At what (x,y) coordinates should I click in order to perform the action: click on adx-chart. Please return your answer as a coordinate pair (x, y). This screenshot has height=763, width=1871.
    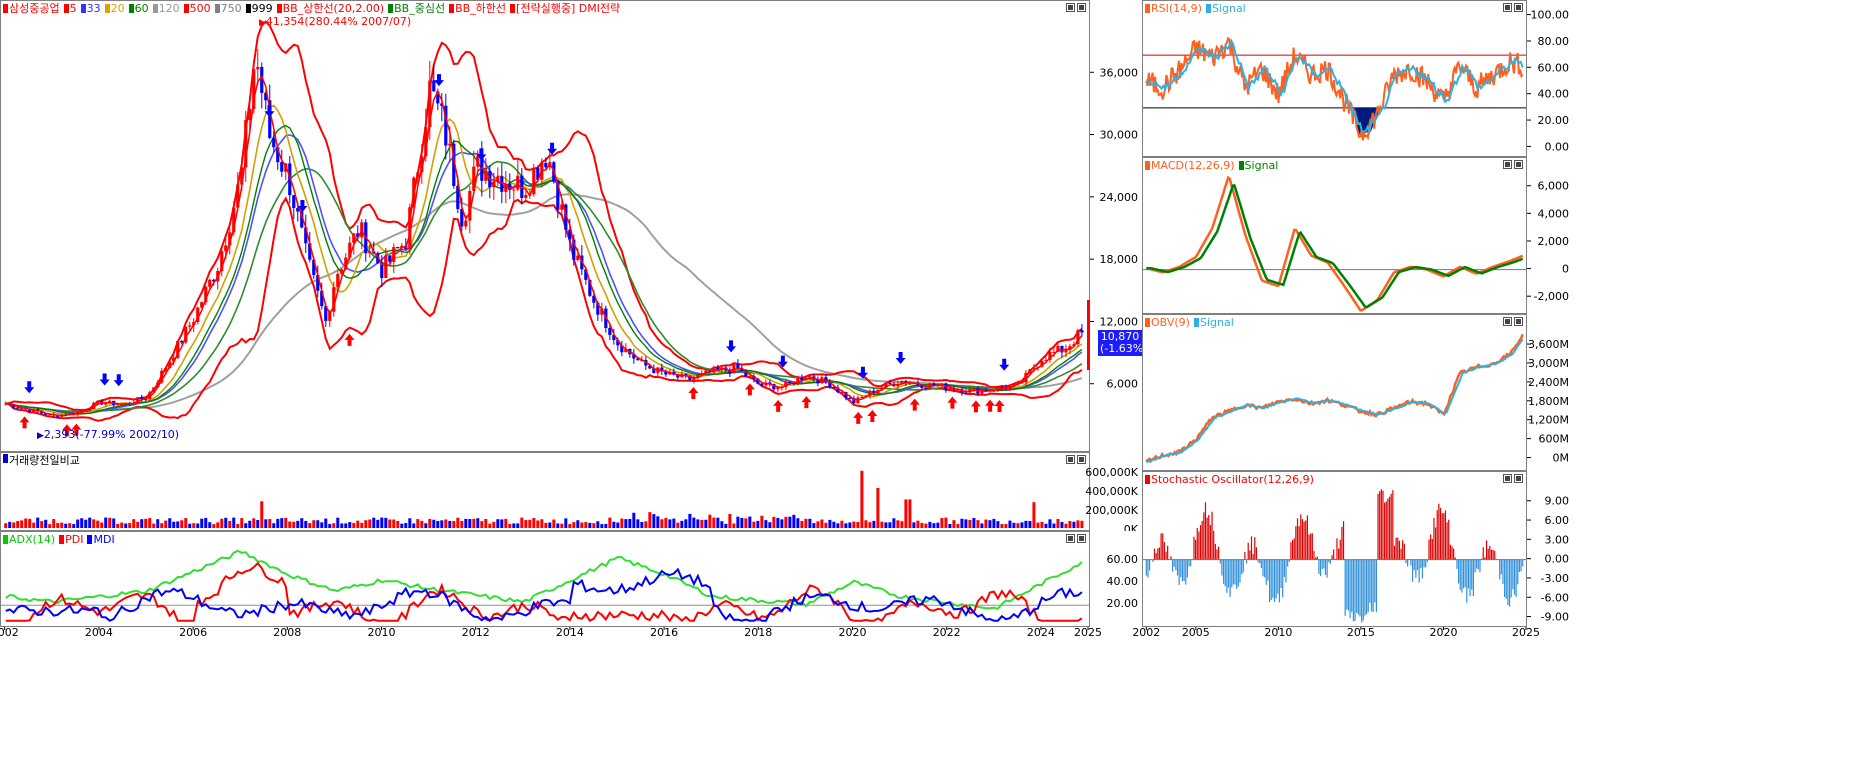
    Looking at the image, I should click on (545, 579).